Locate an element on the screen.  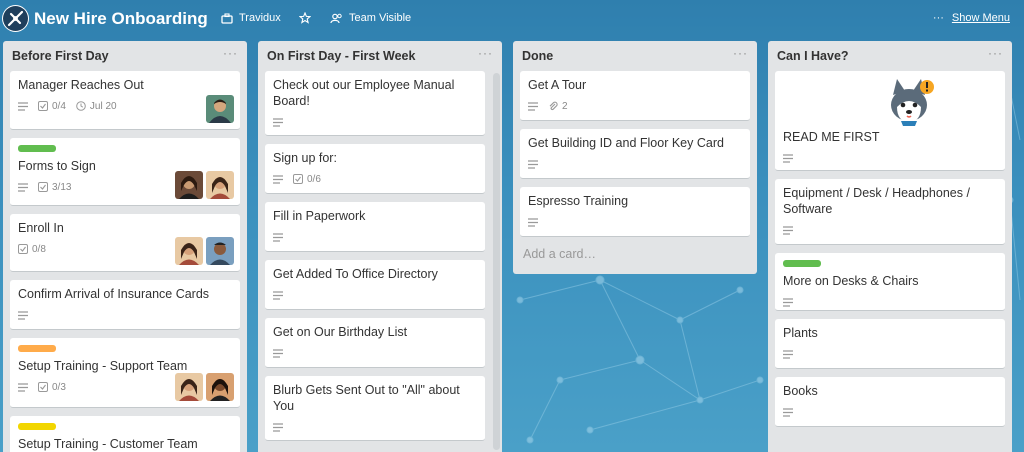
card-plants: Plants is located at coordinates (890, 344).